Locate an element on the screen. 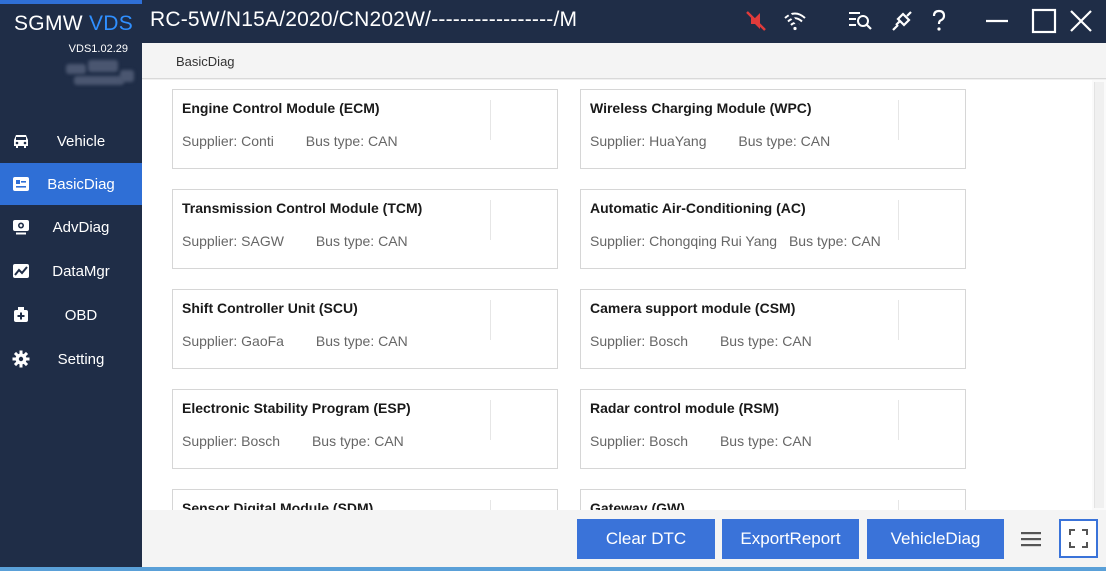 The image size is (1106, 571). sidebar-item-vehicle: Vehicle is located at coordinates (71, 141).